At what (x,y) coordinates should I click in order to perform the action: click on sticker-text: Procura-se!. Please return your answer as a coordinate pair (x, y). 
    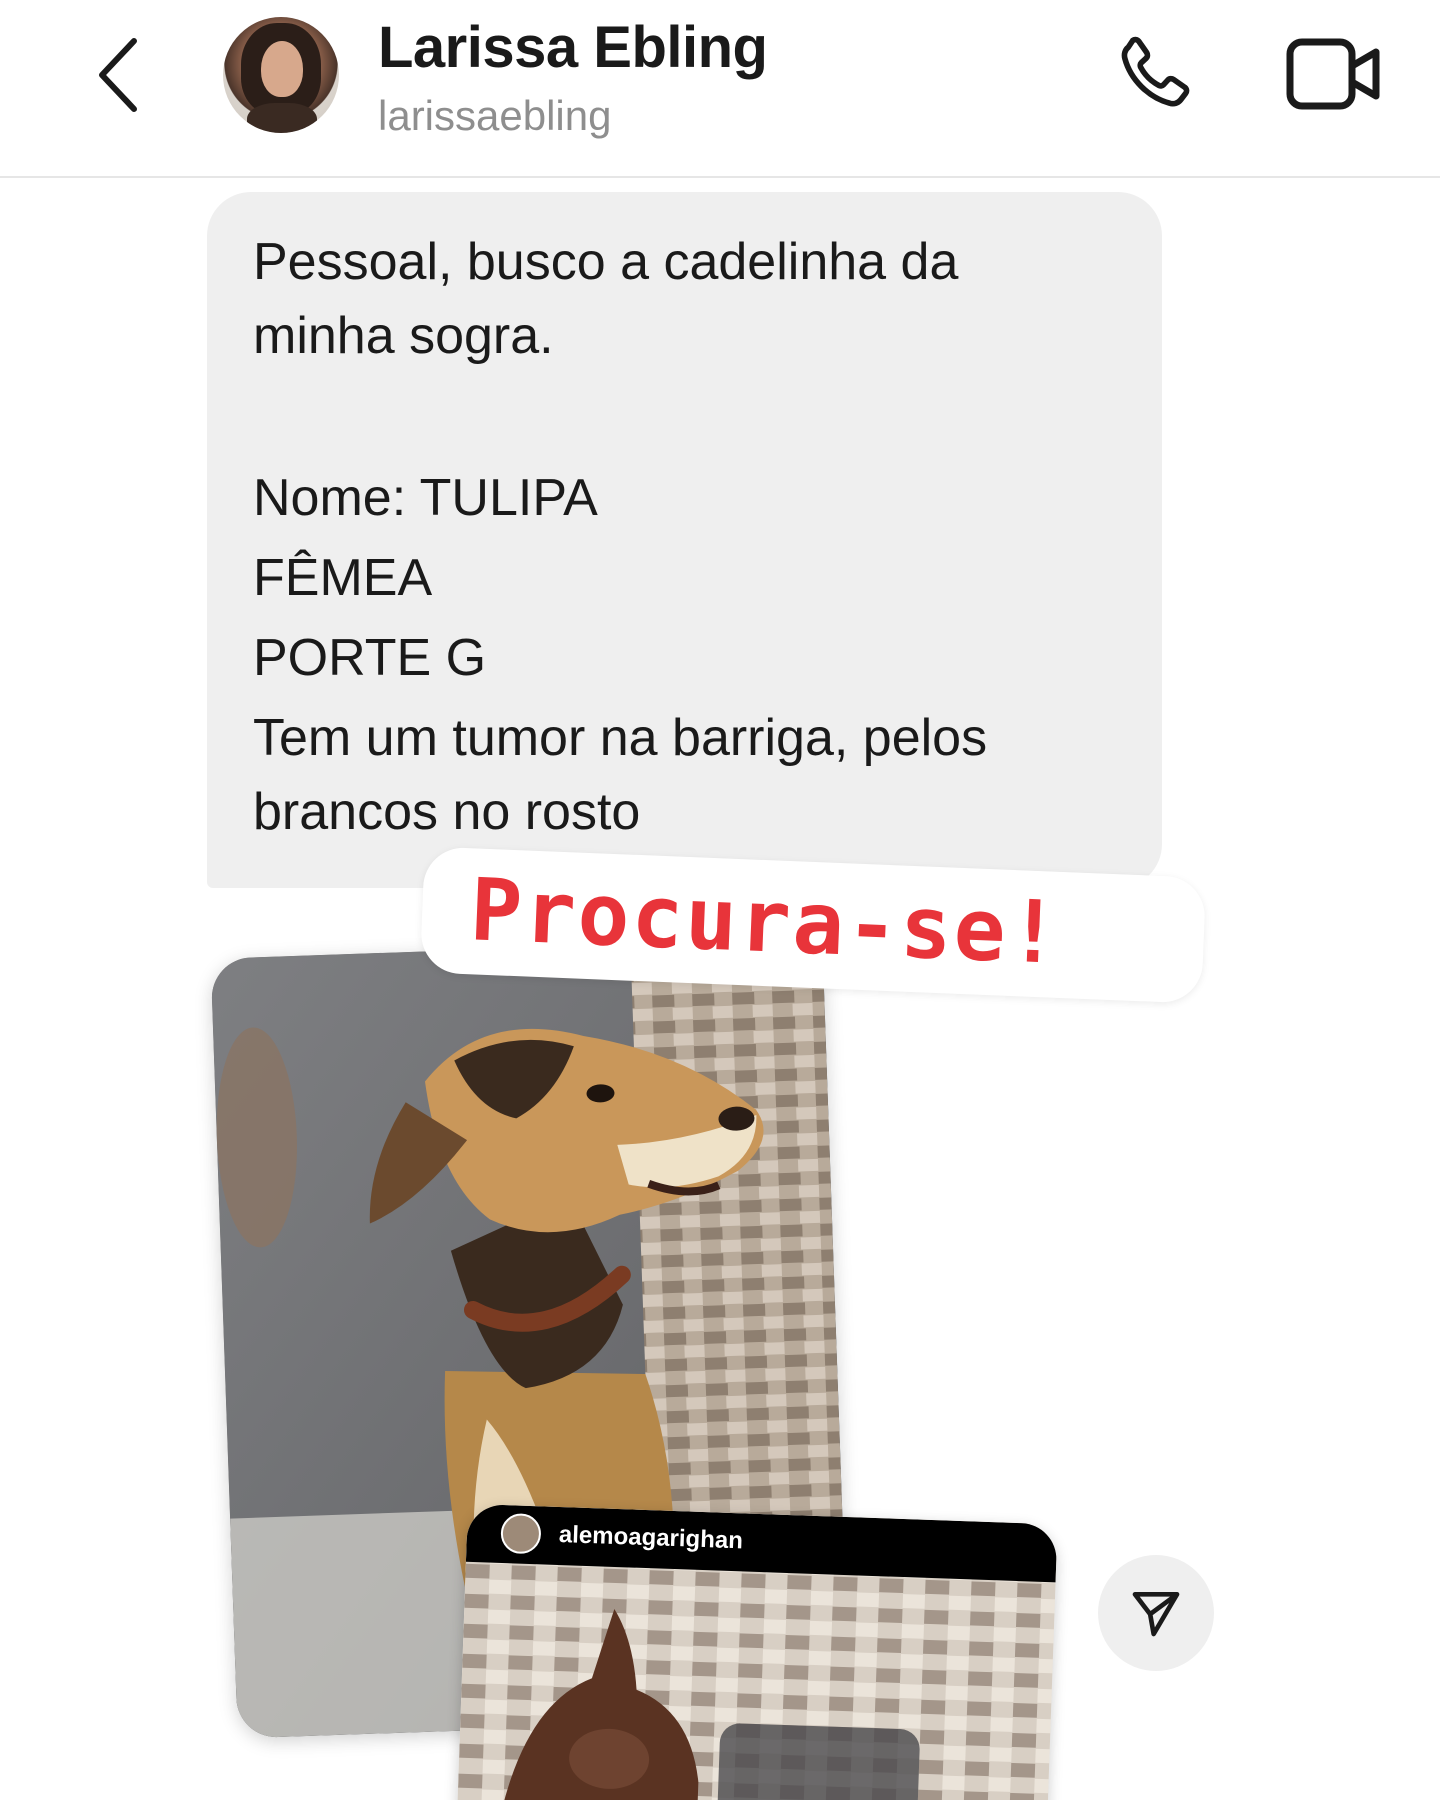
    Looking at the image, I should click on (766, 922).